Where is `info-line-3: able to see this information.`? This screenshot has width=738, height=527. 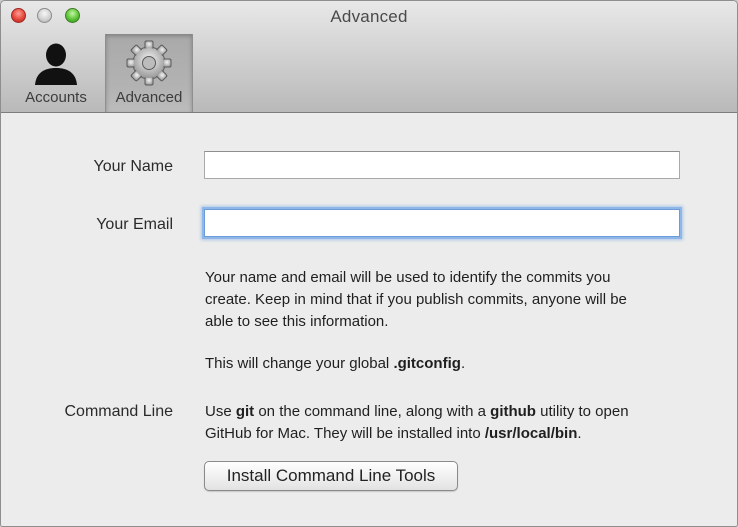 info-line-3: able to see this information. is located at coordinates (297, 321).